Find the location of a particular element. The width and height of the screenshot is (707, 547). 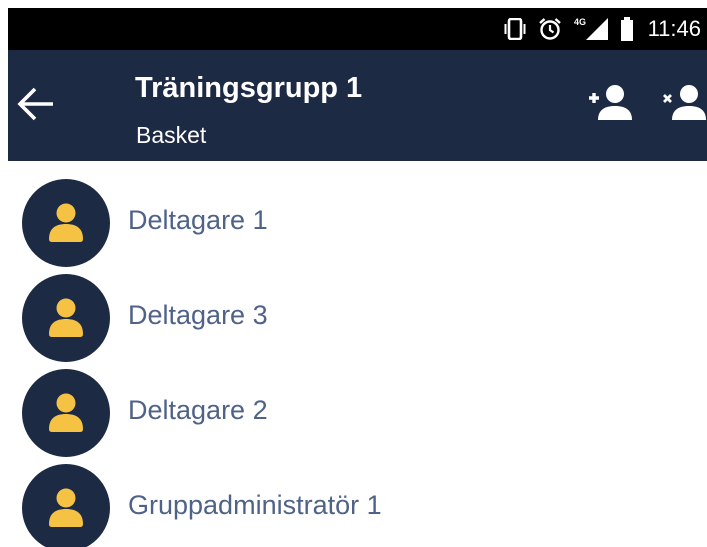

add-member-button is located at coordinates (609, 105).